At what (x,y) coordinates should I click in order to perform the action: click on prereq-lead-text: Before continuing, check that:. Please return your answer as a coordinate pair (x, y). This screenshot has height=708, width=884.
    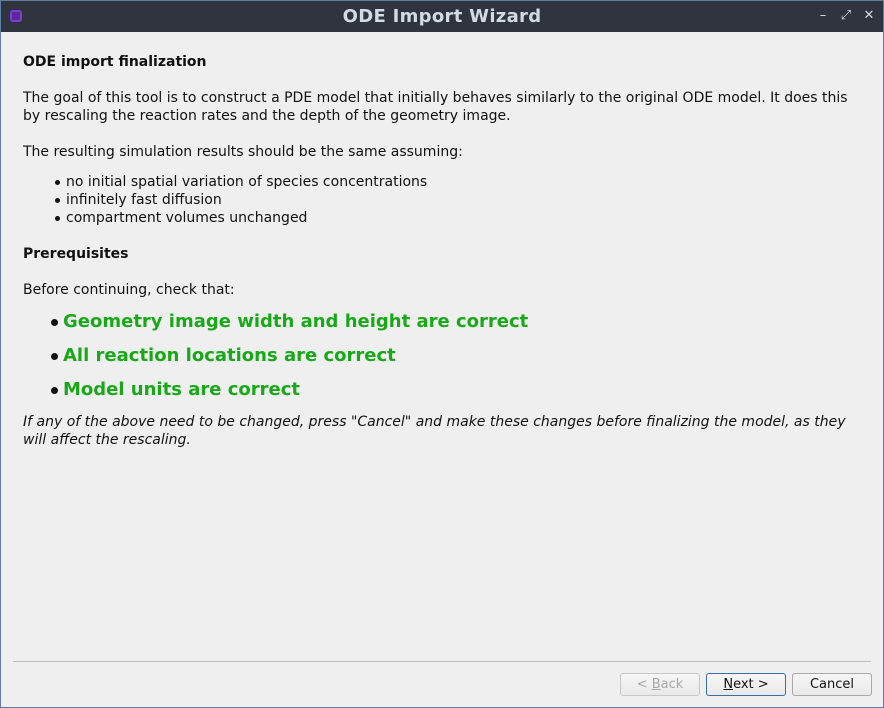
    Looking at the image, I should click on (129, 290).